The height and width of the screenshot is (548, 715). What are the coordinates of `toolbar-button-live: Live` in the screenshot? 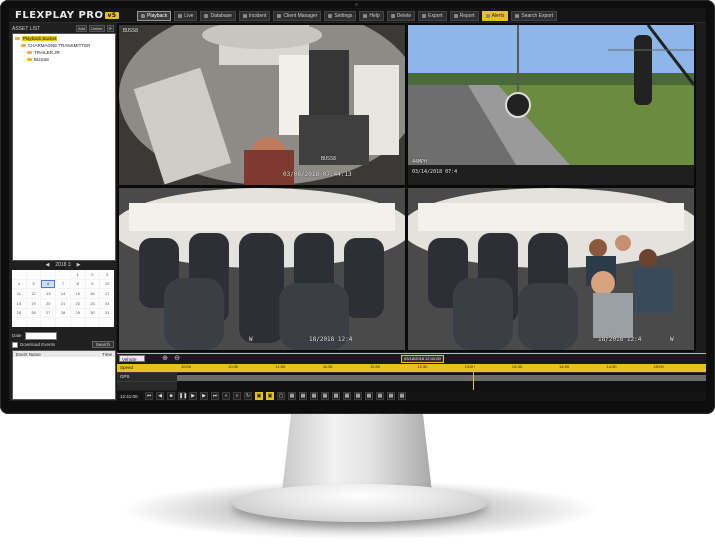 It's located at (186, 16).